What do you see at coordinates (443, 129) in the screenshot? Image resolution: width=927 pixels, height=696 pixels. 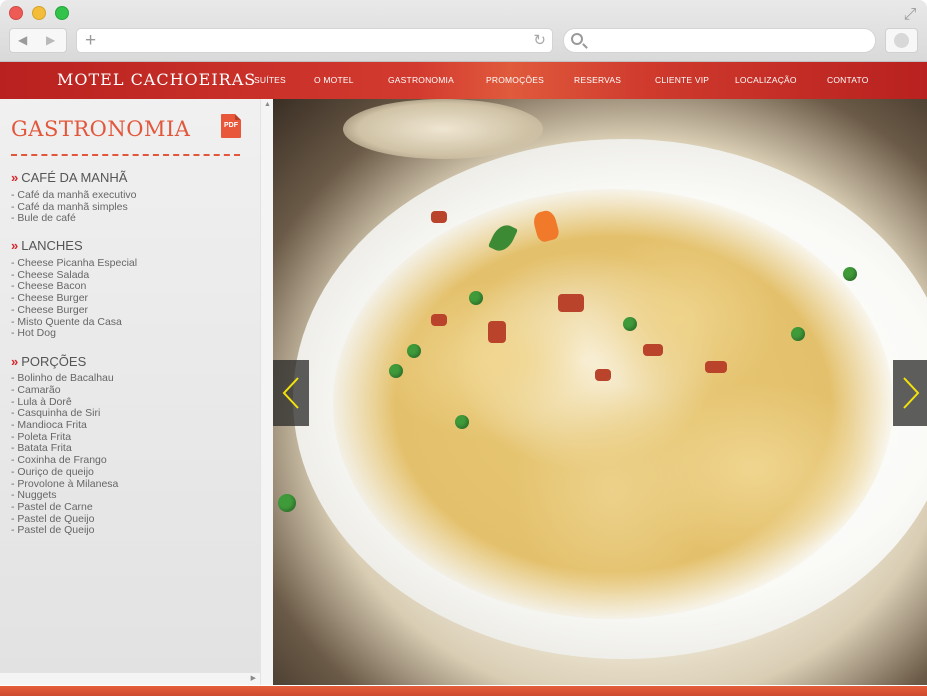 I see `bread-shape` at bounding box center [443, 129].